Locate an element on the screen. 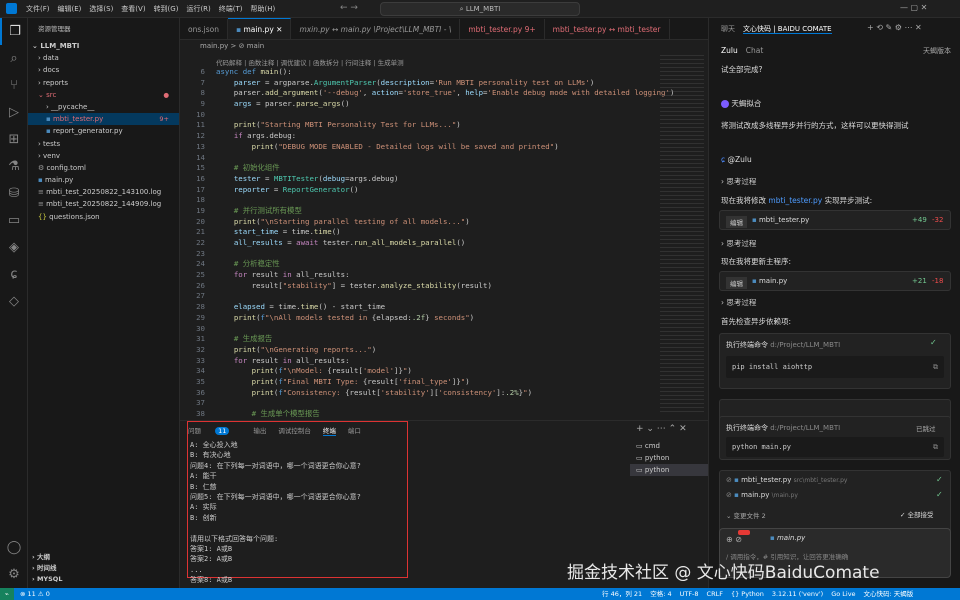 Image resolution: width=960 pixels, height=600 pixels. tab-main-diff: mxin.py ↔ main.py \Project\LLM_MBTI - \ is located at coordinates (376, 29).